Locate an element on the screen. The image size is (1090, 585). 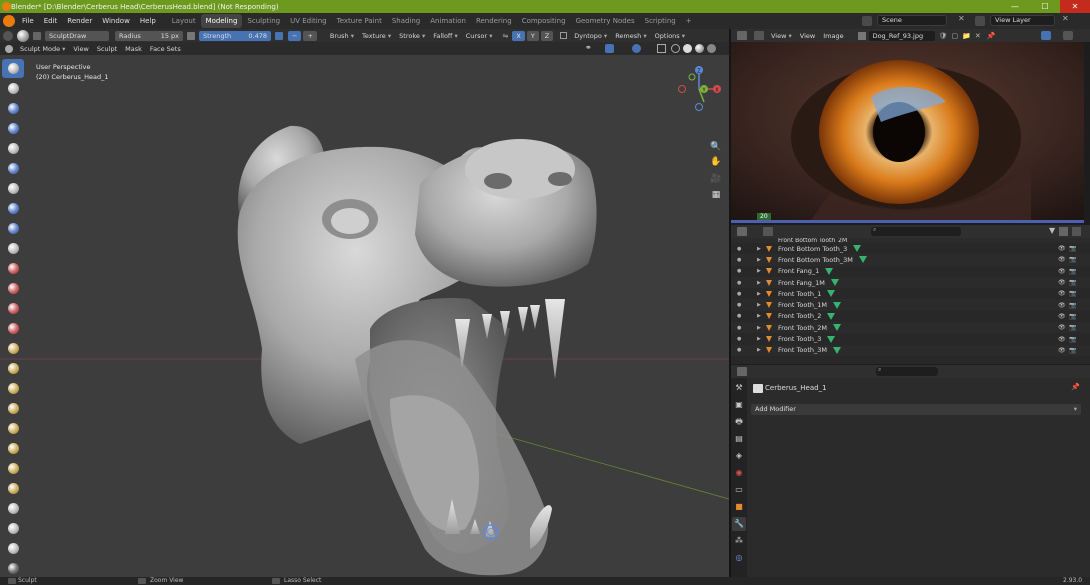
strength-field: Strength 0.478 is located at coordinates (235, 35).